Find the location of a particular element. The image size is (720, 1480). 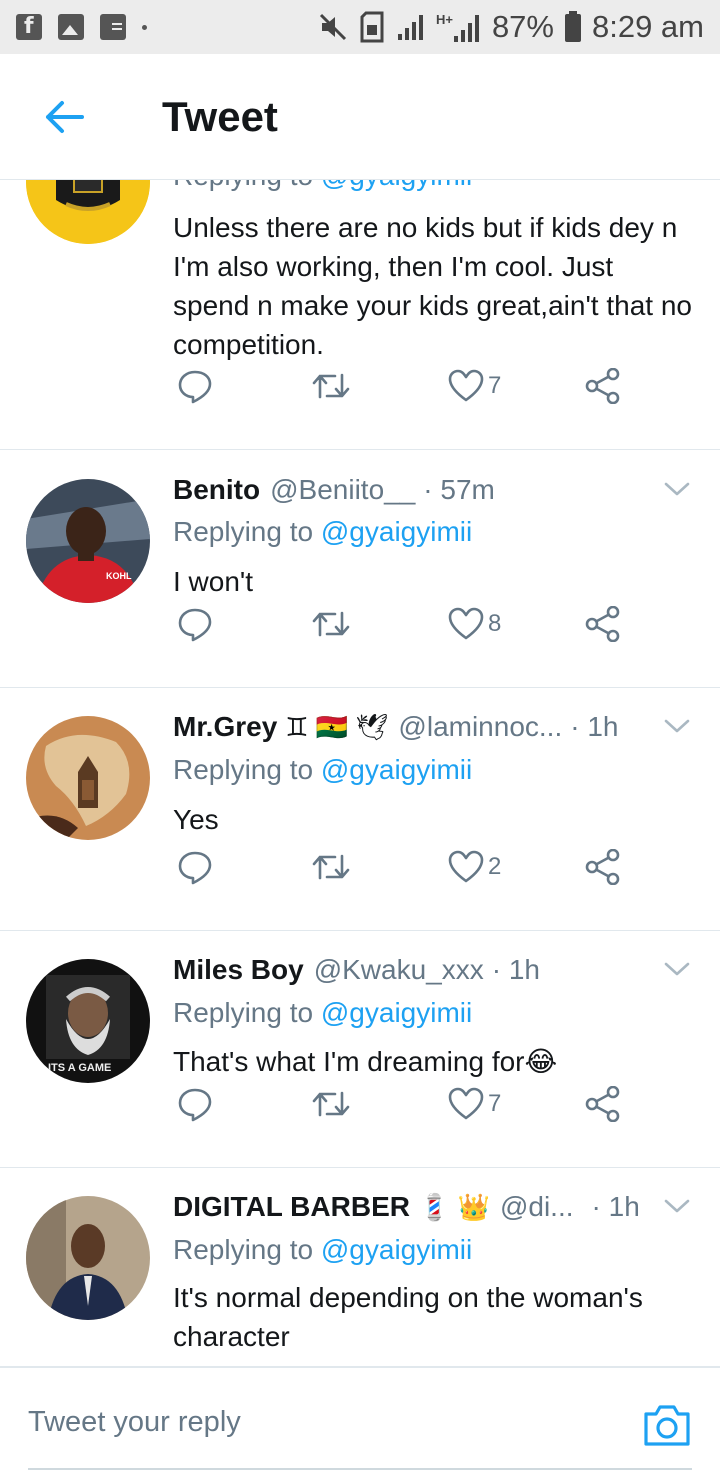

tweet-time: · 57m is located at coordinates (459, 489).